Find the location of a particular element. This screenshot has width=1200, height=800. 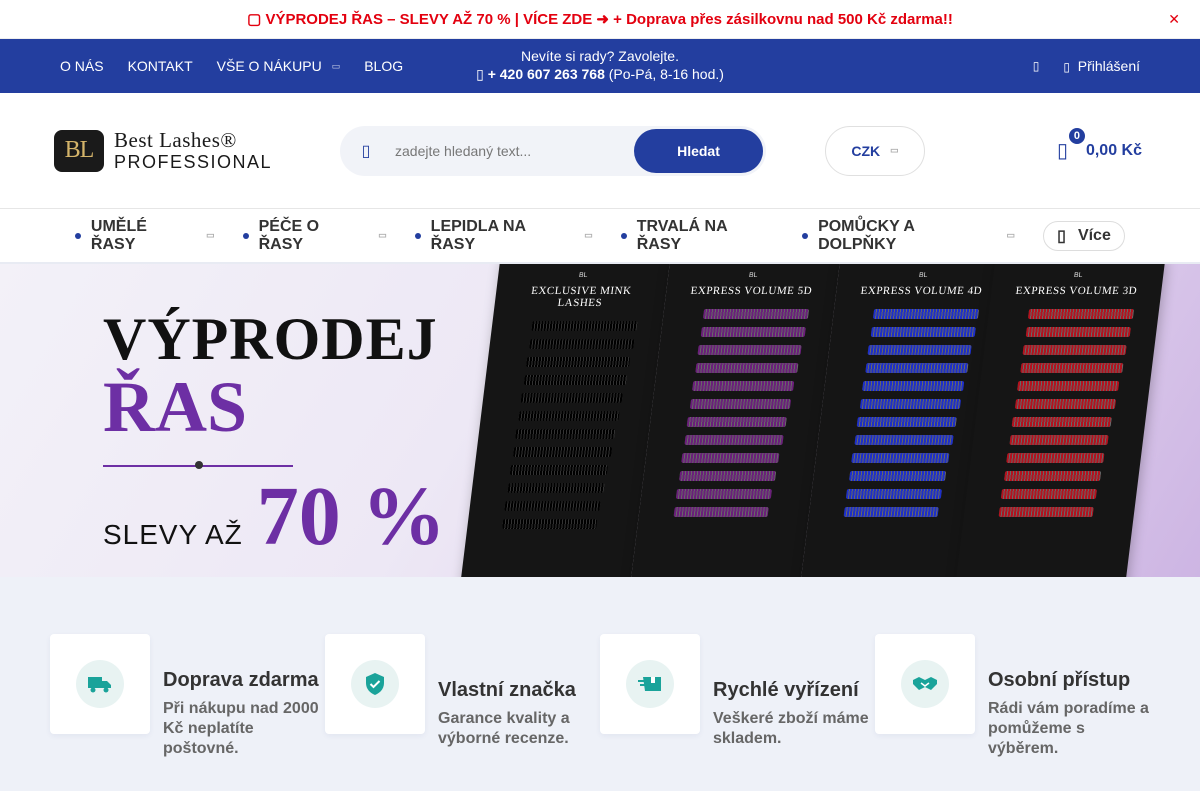

banner-discount: SLEVY AŽ 70 % is located at coordinates (274, 517).